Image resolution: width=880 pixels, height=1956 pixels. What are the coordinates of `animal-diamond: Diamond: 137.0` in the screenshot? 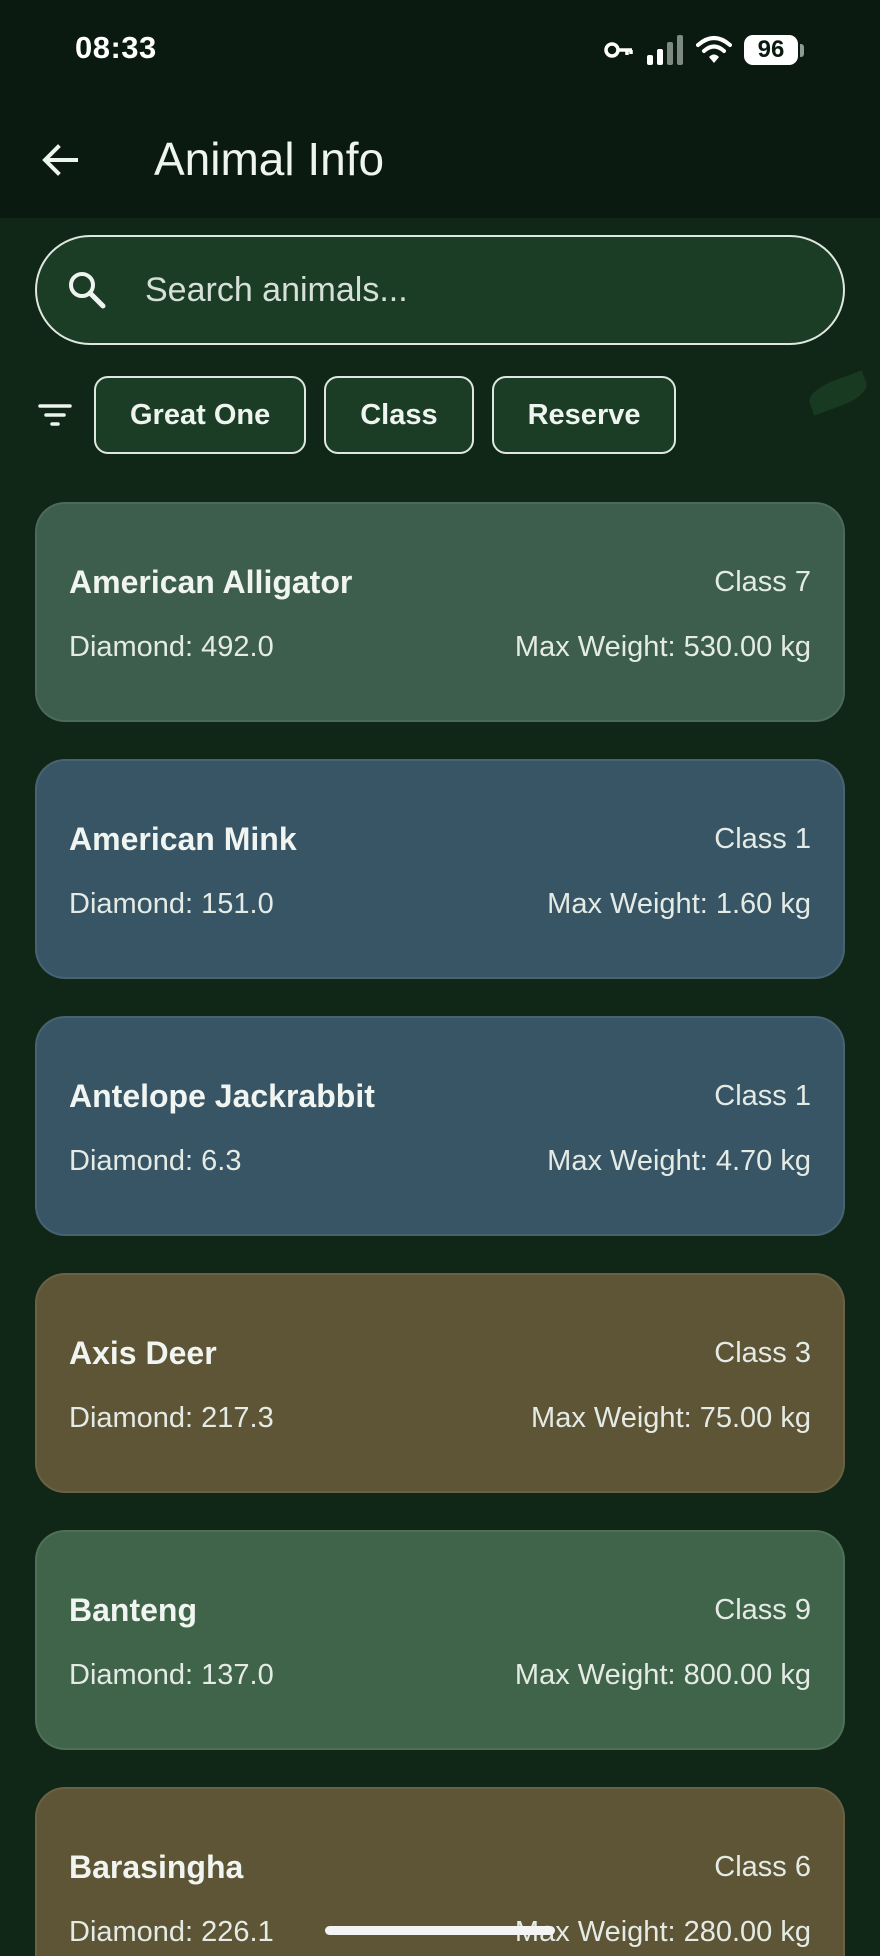 It's located at (171, 1675).